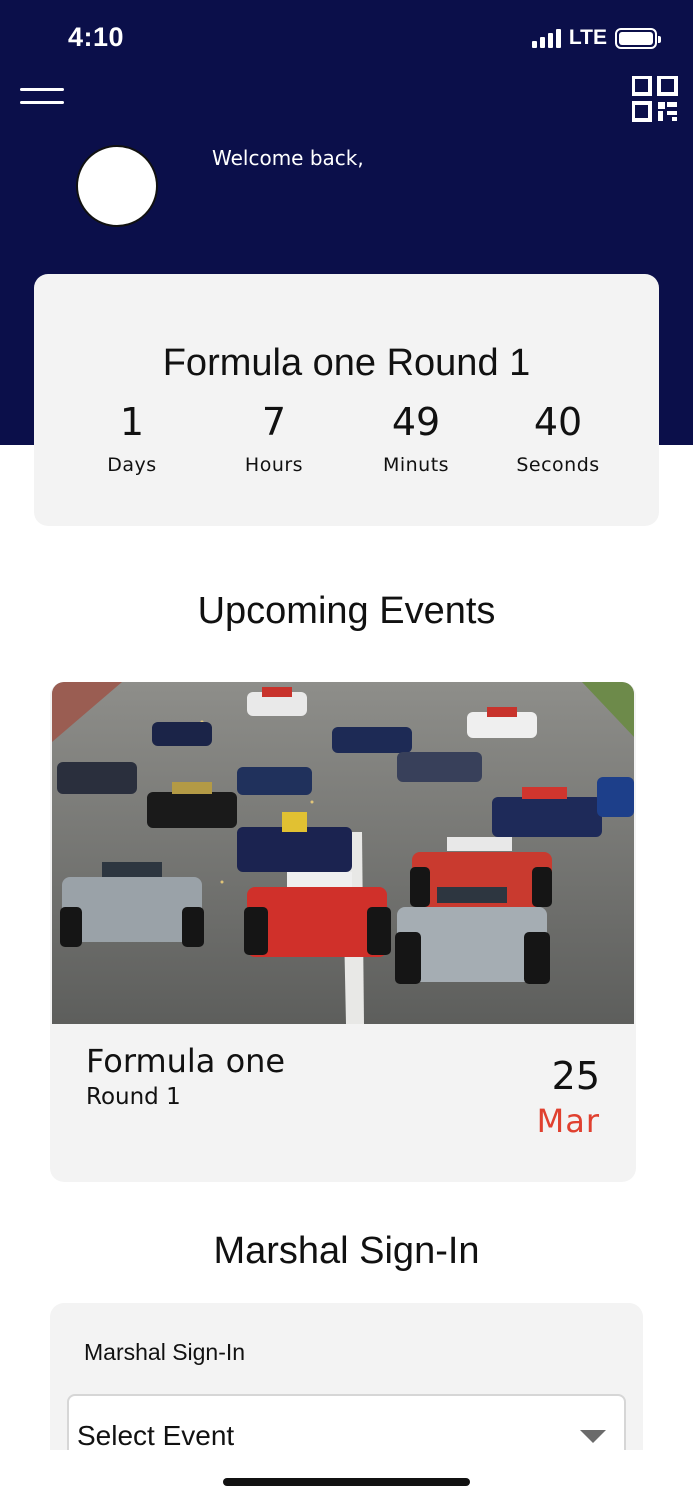 The width and height of the screenshot is (693, 1500). What do you see at coordinates (546, 38) in the screenshot?
I see `cellular-signal-icon` at bounding box center [546, 38].